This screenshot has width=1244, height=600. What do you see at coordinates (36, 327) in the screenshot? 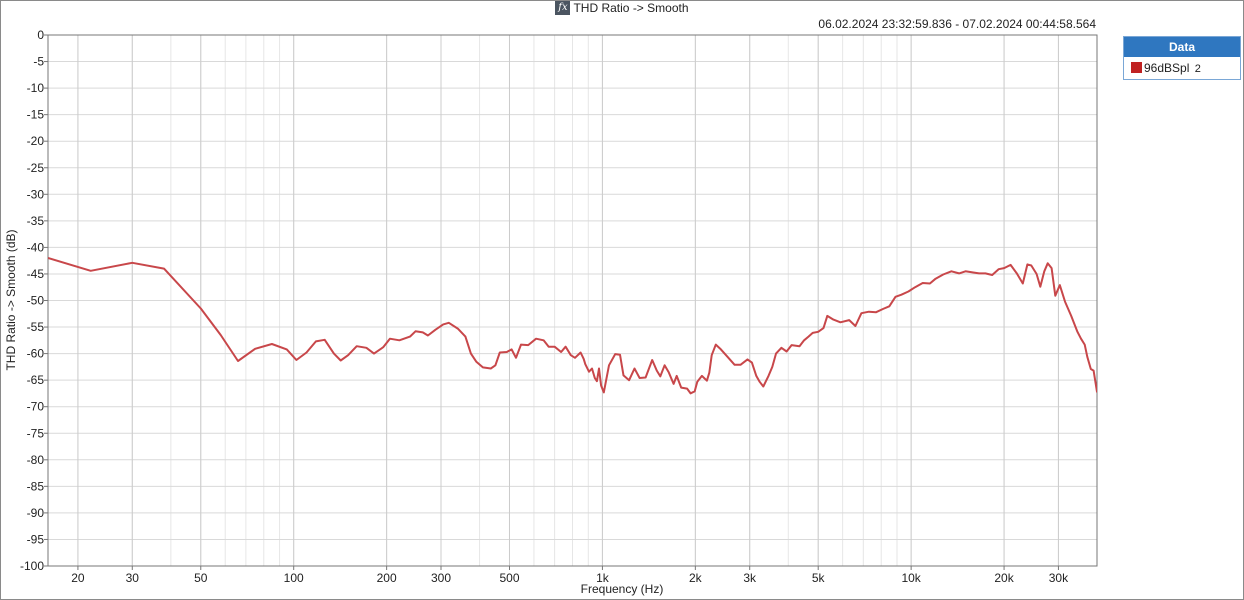
I see `y-tick-label: -55` at bounding box center [36, 327].